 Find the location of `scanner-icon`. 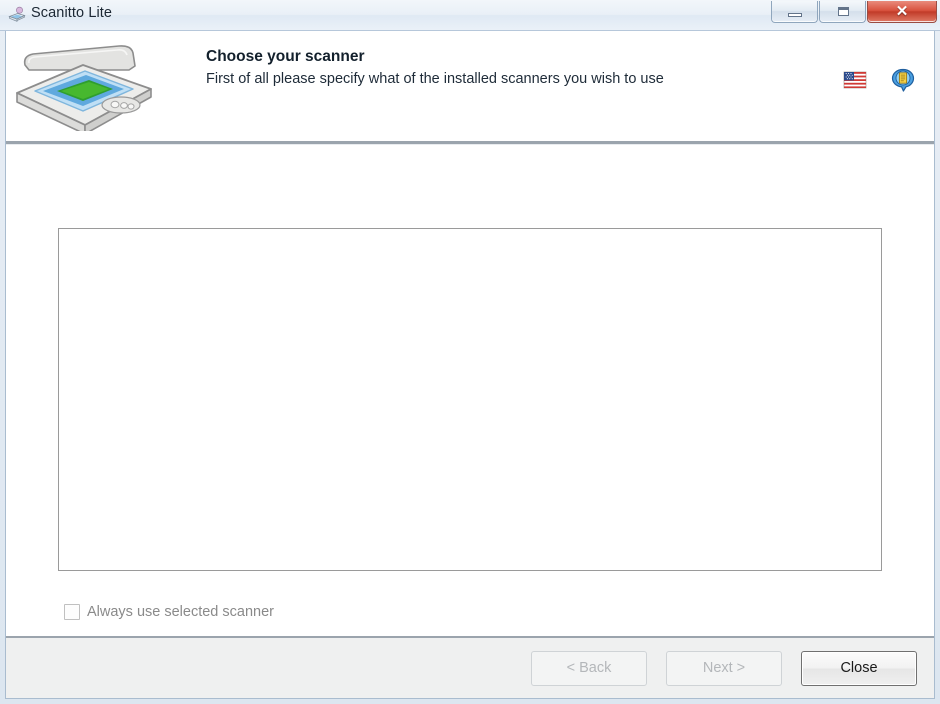

scanner-icon is located at coordinates (17, 14).